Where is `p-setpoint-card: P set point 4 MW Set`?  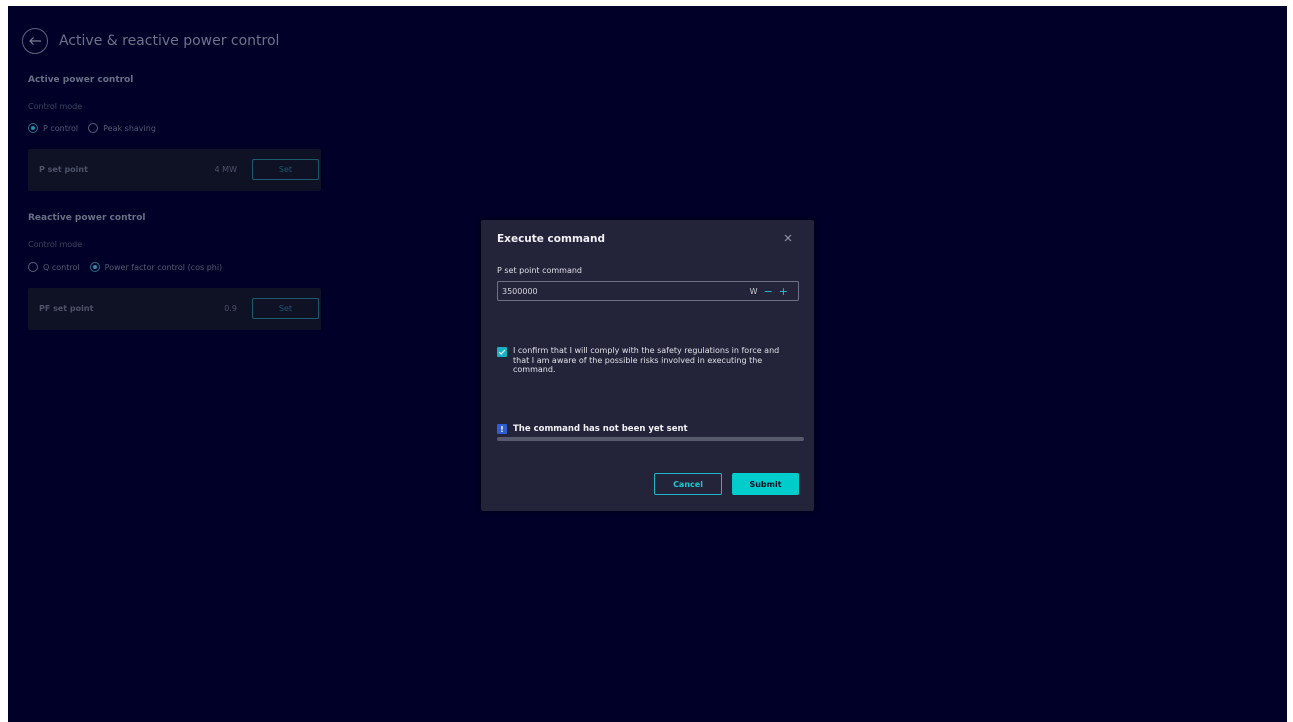
p-setpoint-card: P set point 4 MW Set is located at coordinates (174, 170).